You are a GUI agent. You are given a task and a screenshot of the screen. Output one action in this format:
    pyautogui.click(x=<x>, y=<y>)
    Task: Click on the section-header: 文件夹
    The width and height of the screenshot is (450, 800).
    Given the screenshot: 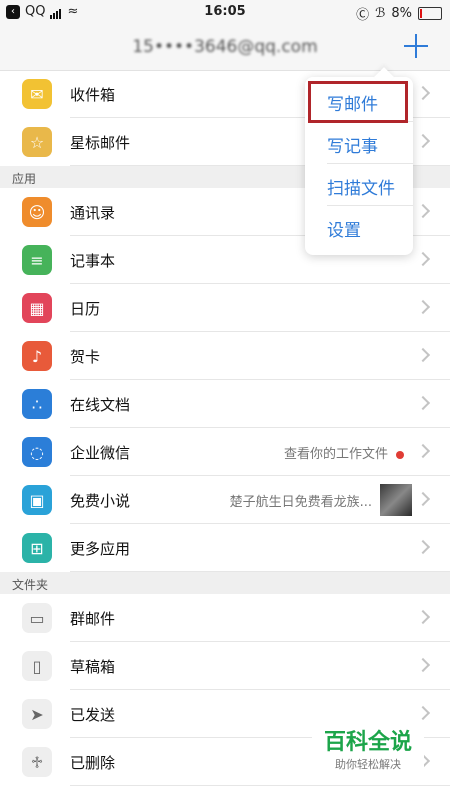 What is the action you would take?
    pyautogui.click(x=225, y=583)
    